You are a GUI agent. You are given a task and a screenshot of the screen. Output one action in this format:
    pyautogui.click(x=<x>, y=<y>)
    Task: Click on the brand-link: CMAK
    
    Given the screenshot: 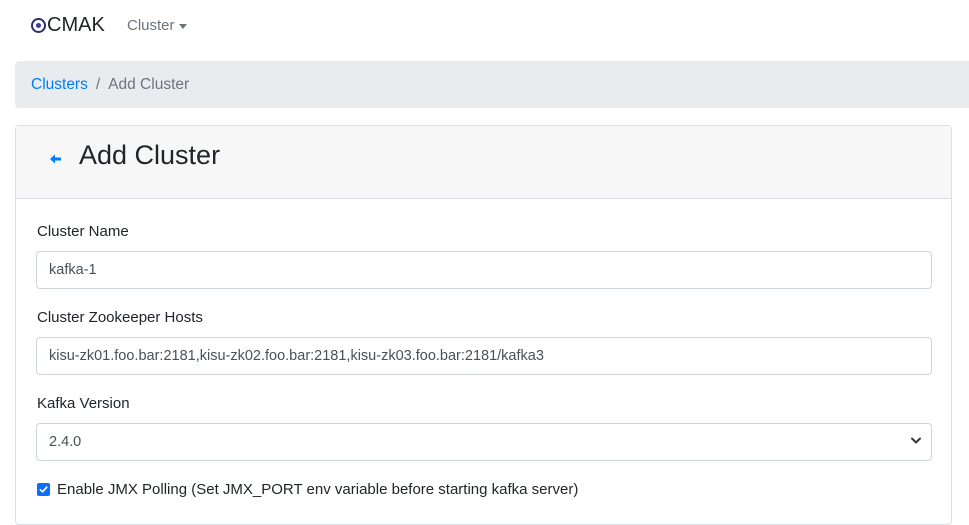 What is the action you would take?
    pyautogui.click(x=68, y=25)
    